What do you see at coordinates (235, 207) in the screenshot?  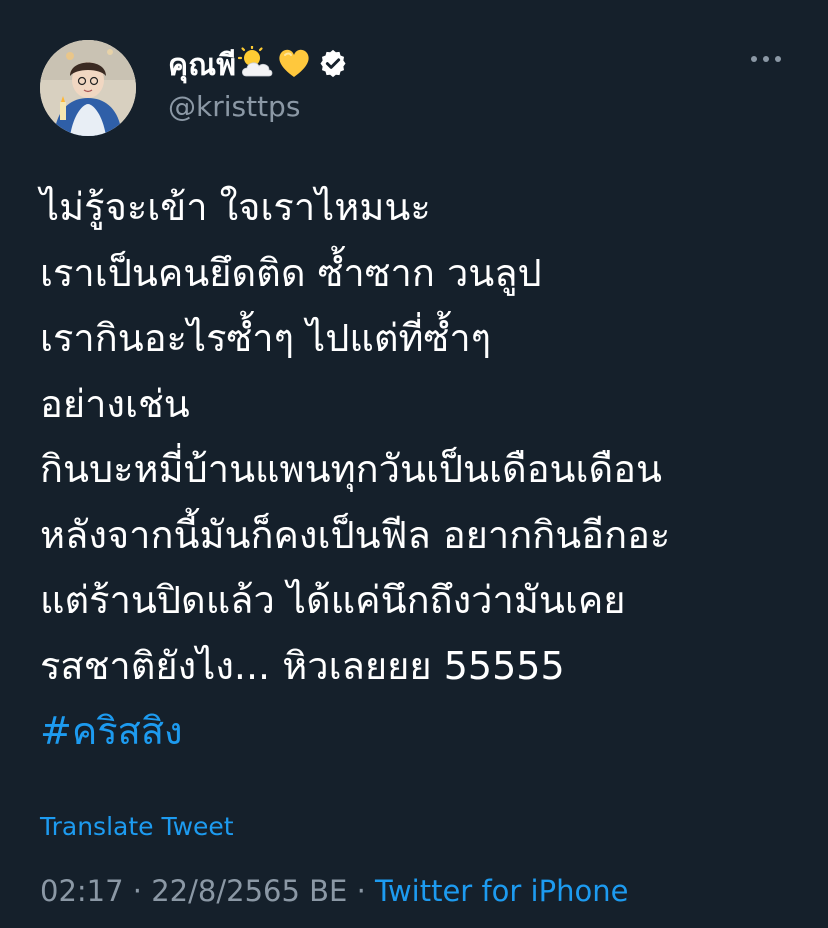 I see `tweet-line: ไม่รู้จะเข้า ใจเราไหมนะ` at bounding box center [235, 207].